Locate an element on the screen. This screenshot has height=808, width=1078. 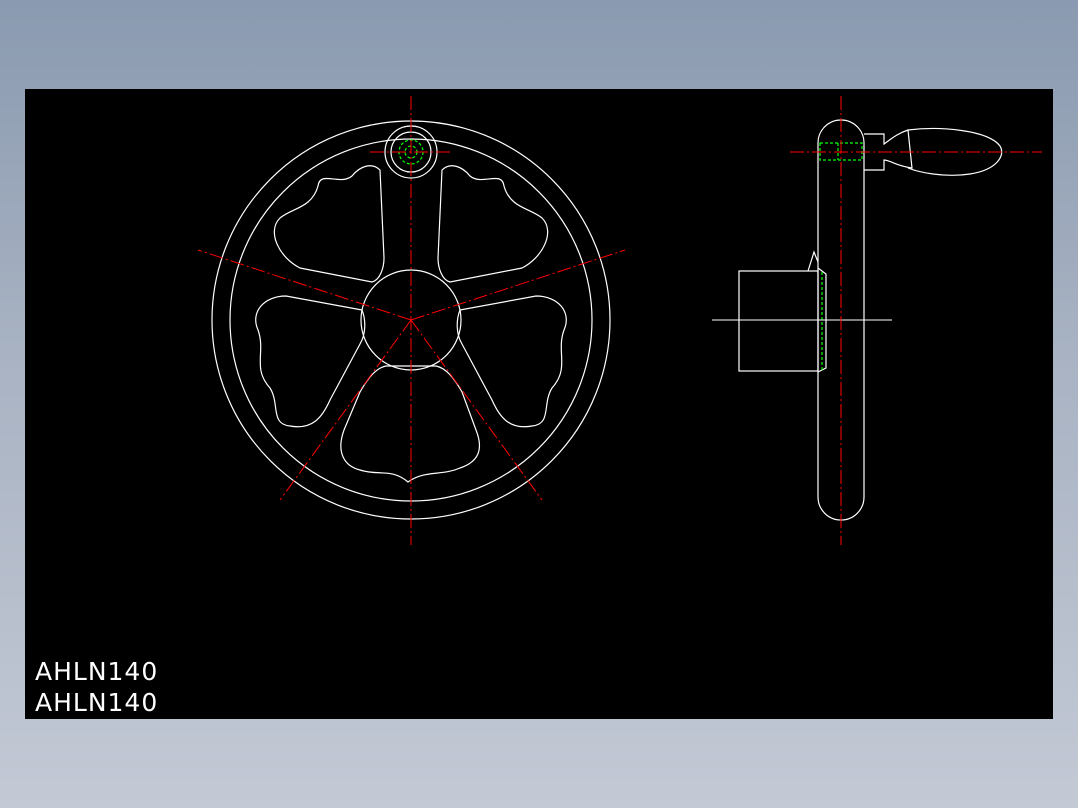
hub-flange is located at coordinates (817, 311).